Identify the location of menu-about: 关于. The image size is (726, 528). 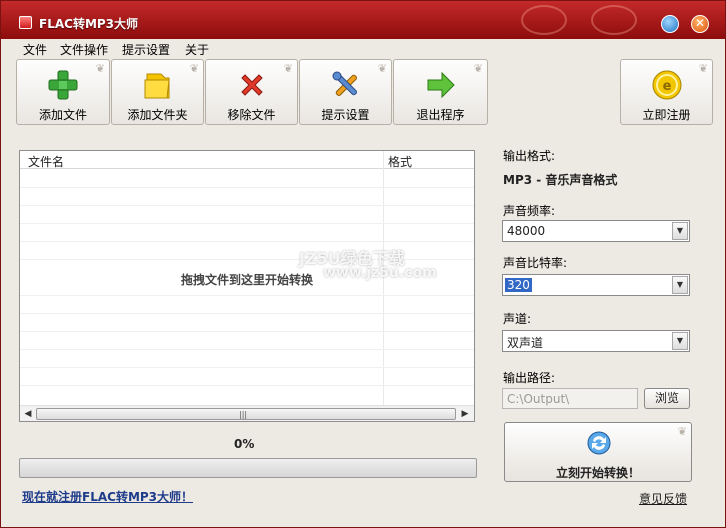
(197, 49).